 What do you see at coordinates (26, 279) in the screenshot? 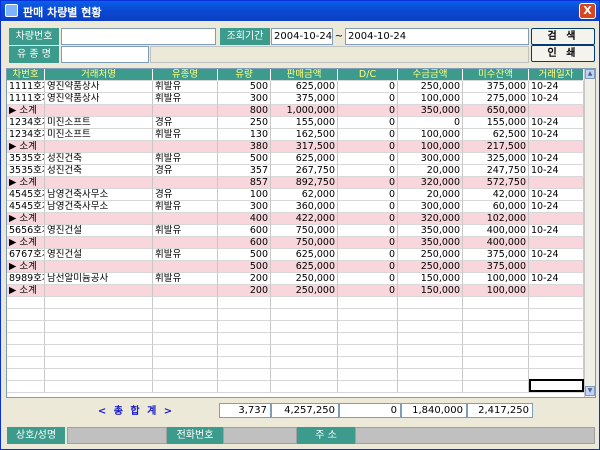
I see `cell: 8989호차` at bounding box center [26, 279].